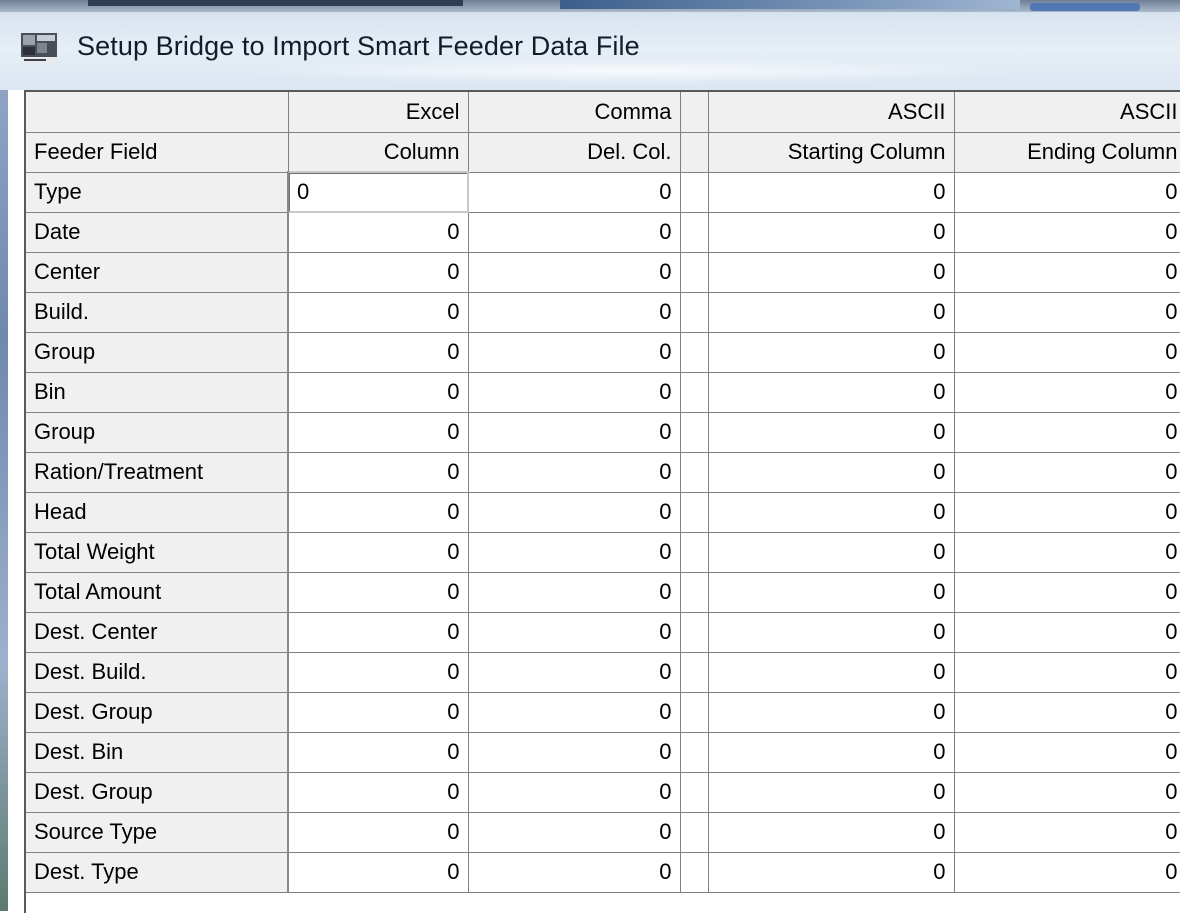 Image resolution: width=1180 pixels, height=913 pixels. I want to click on table-row: Dest. Bin 0 0 0 0, so click(603, 752).